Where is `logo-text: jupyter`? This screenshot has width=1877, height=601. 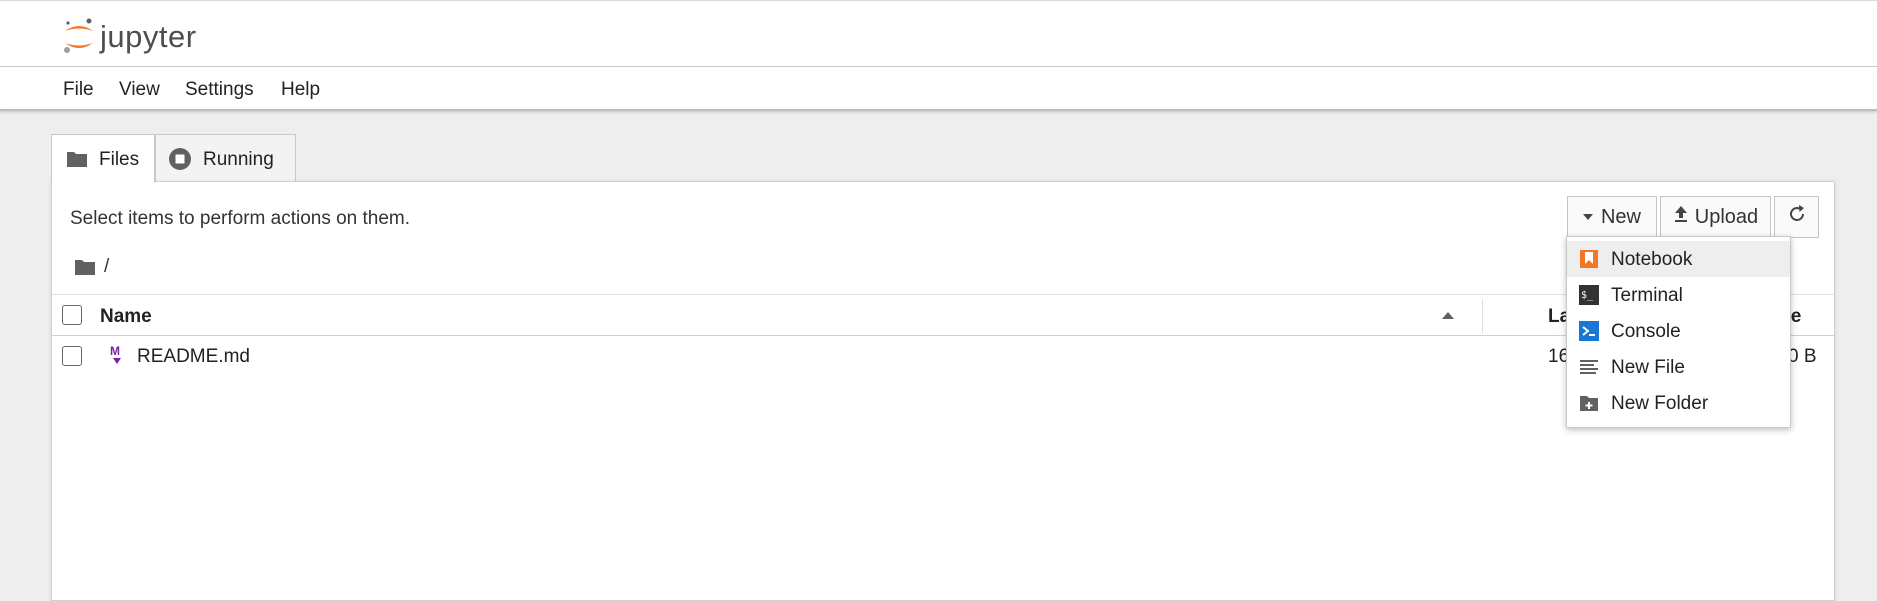
logo-text: jupyter is located at coordinates (148, 36).